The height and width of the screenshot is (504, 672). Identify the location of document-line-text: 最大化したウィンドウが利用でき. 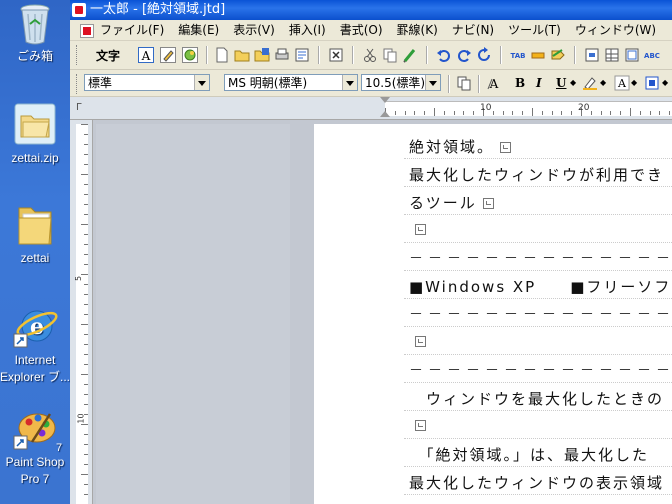
(537, 175).